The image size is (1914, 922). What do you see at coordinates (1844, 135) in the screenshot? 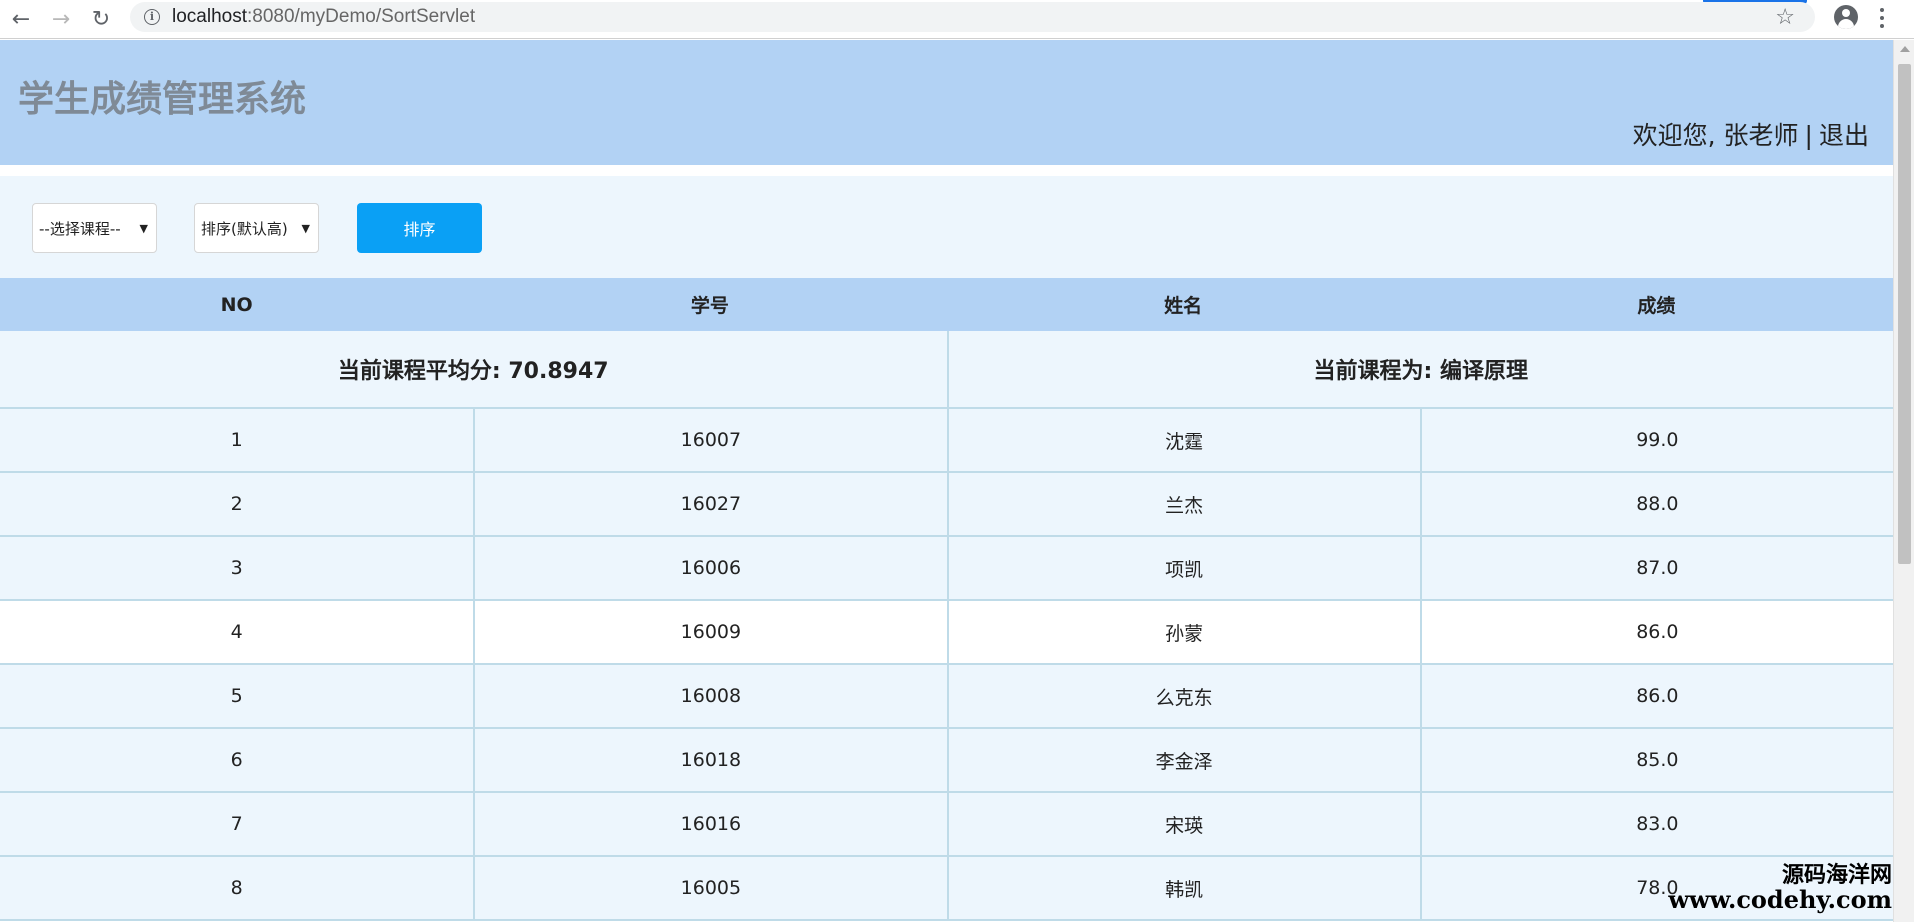
I see `logout-link: 退出` at bounding box center [1844, 135].